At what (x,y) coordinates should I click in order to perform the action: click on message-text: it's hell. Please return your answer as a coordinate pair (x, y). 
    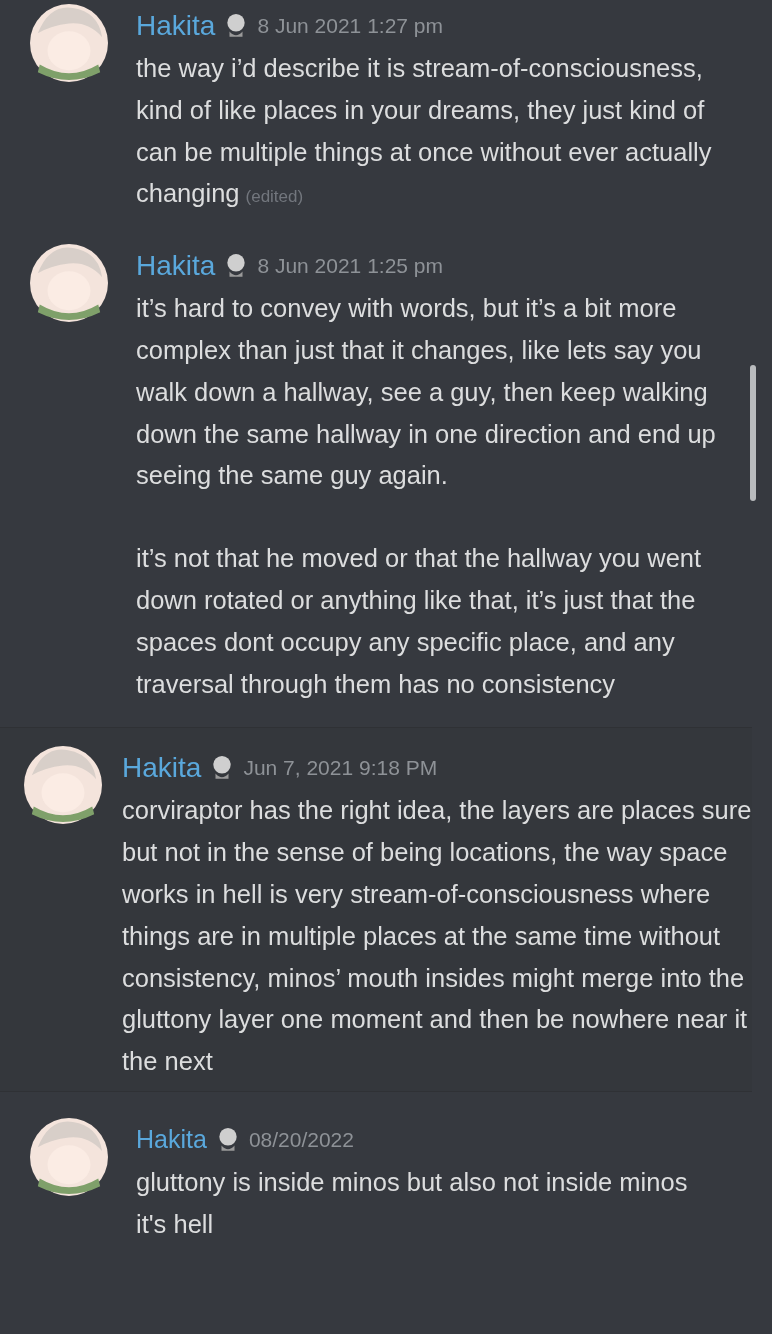
    Looking at the image, I should click on (175, 1224).